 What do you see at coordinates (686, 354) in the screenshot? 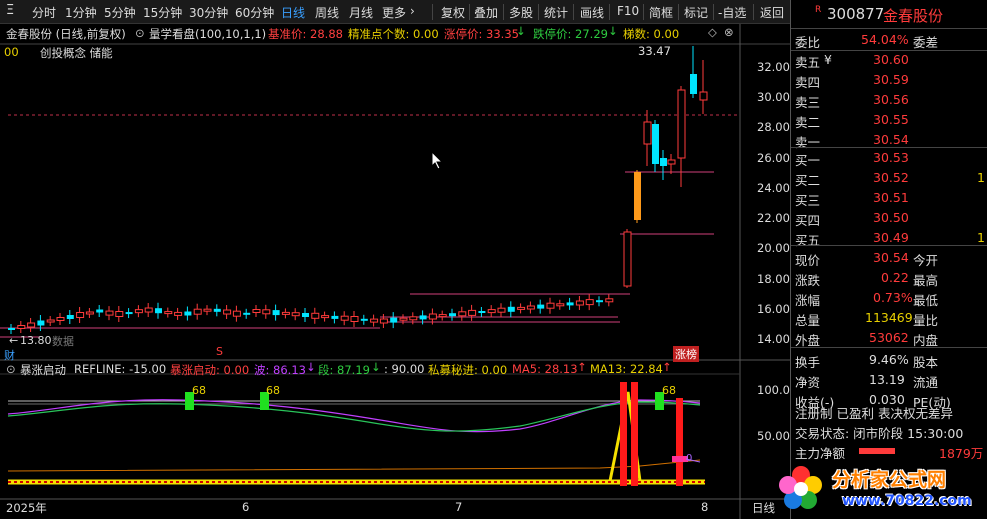
I see `zhangbang-marker: 涨榜` at bounding box center [686, 354].